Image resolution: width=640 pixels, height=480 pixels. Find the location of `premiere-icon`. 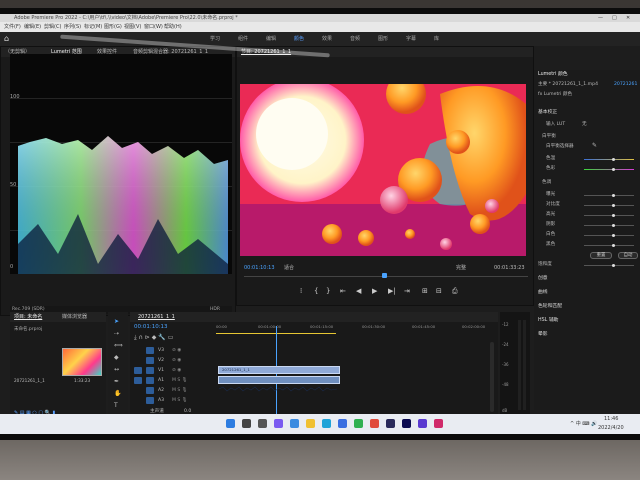

premiere-icon is located at coordinates (406, 423).